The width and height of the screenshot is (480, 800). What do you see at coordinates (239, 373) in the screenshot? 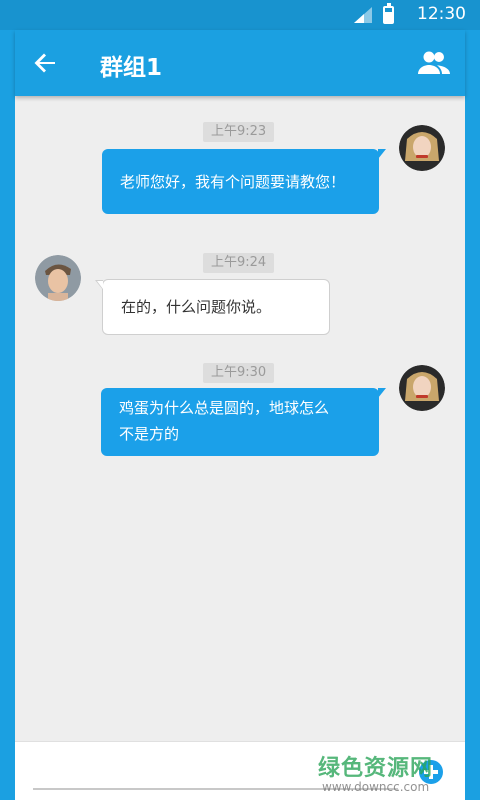
I see `message-time: 上午9:30` at bounding box center [239, 373].